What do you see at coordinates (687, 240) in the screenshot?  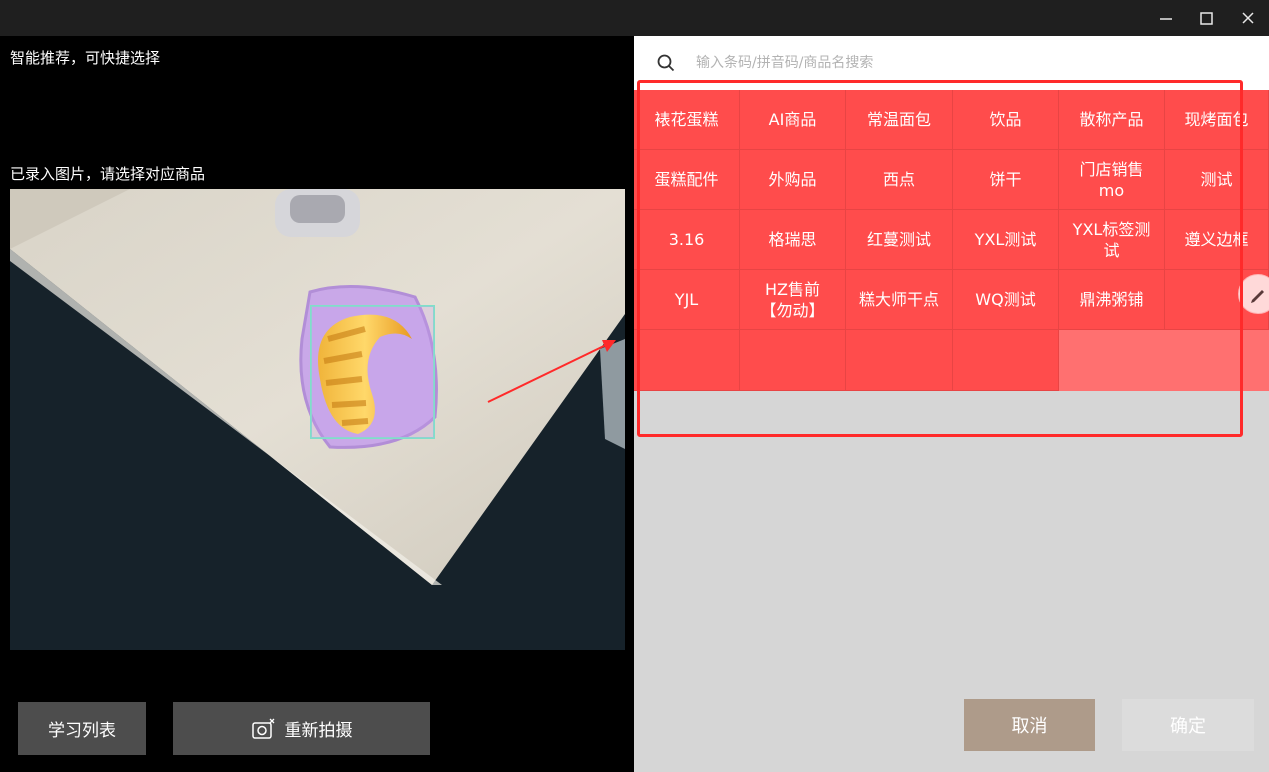 I see `category-cell: 3.16` at bounding box center [687, 240].